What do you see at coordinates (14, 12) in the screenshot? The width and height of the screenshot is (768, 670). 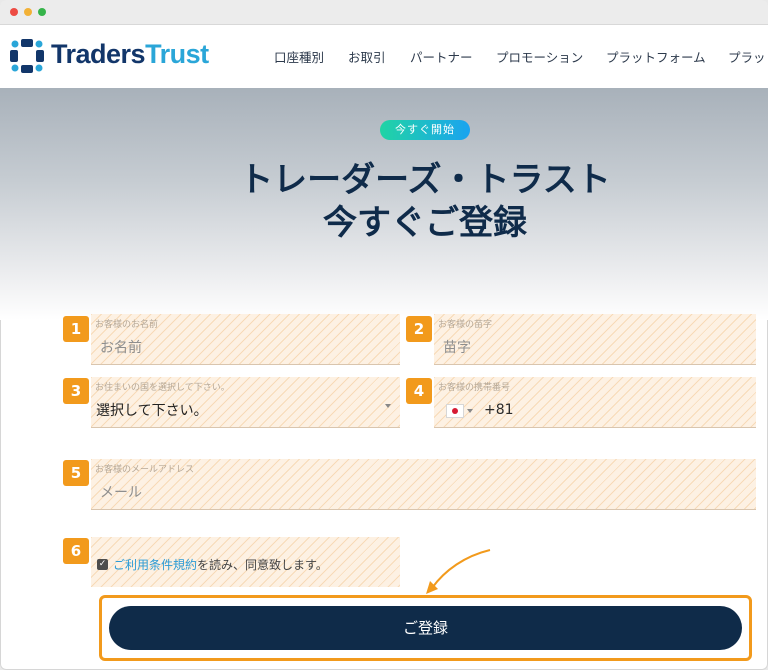 I see `close-window-button` at bounding box center [14, 12].